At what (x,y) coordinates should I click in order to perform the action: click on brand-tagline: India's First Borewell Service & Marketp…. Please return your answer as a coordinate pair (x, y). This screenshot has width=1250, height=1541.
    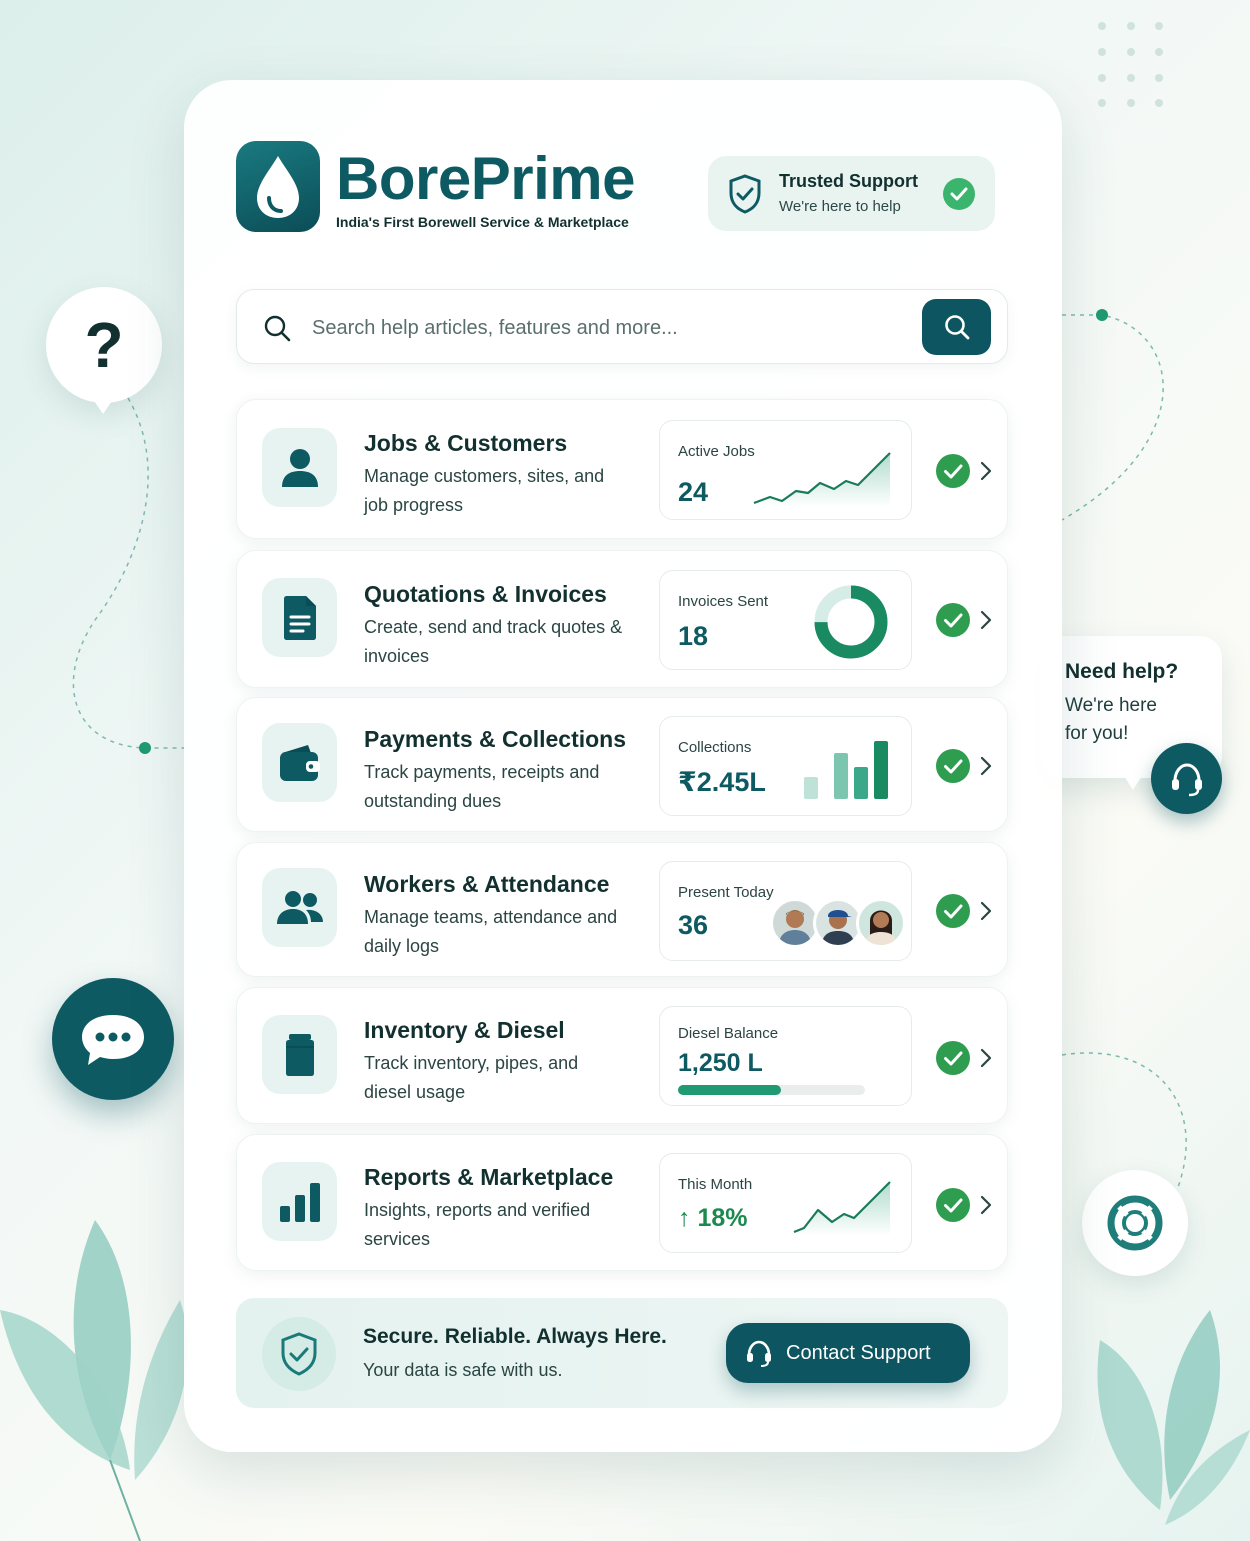
    Looking at the image, I should click on (482, 222).